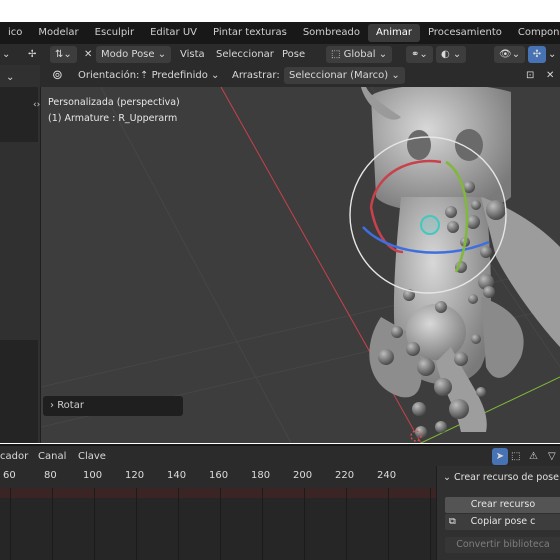 This screenshot has width=560, height=560. What do you see at coordinates (552, 456) in the screenshot?
I see `filter-icon: ▽` at bounding box center [552, 456].